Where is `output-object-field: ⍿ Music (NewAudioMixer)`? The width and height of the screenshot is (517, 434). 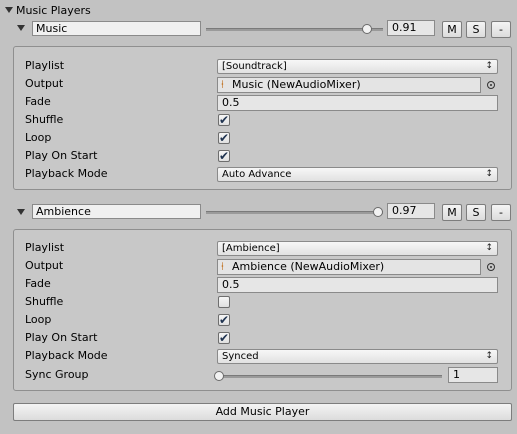
output-object-field: ⍿ Music (NewAudioMixer) is located at coordinates (349, 85).